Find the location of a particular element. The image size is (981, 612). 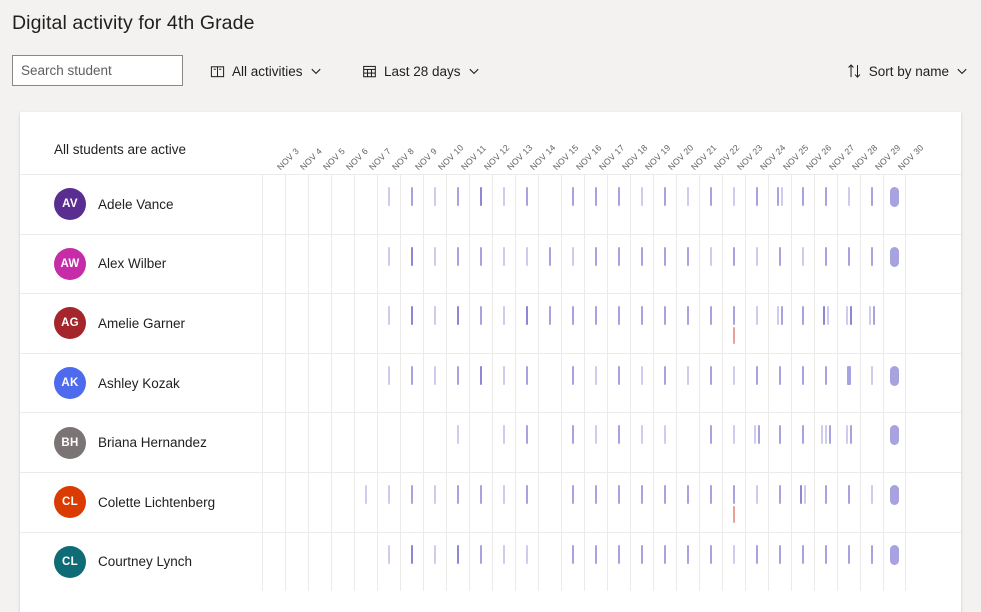

student-cell: AW Alex Wilber is located at coordinates (141, 264).